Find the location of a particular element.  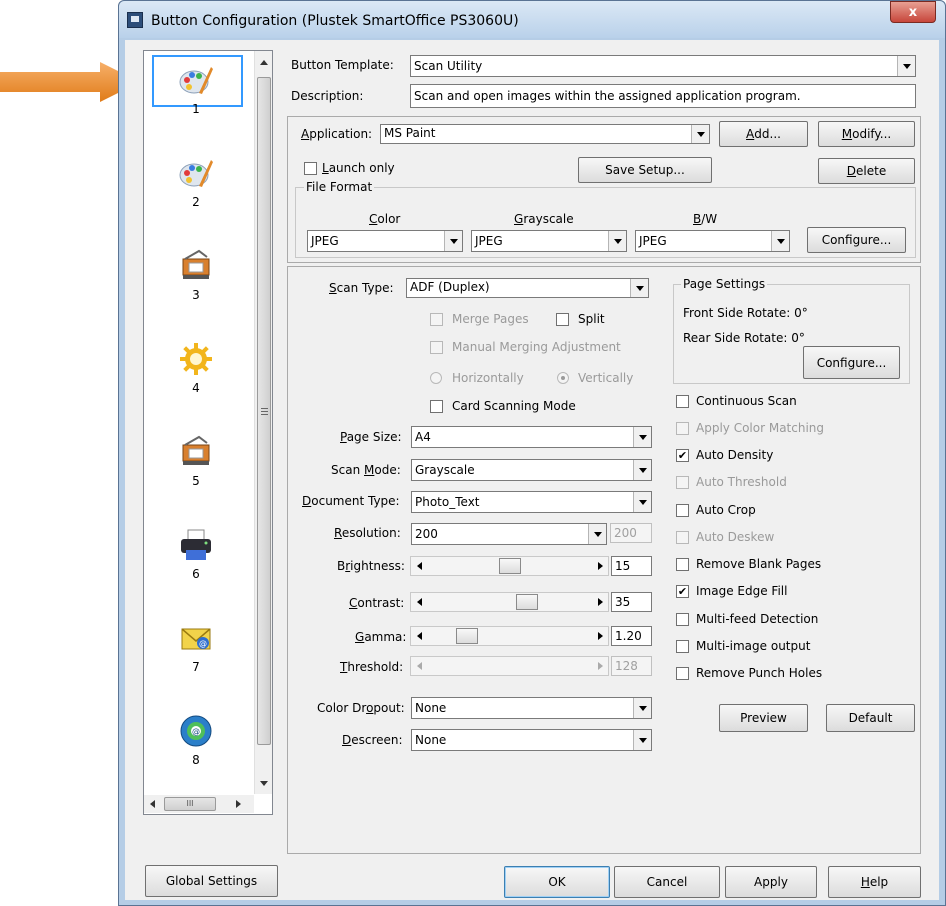

apply-button: Apply is located at coordinates (771, 882).